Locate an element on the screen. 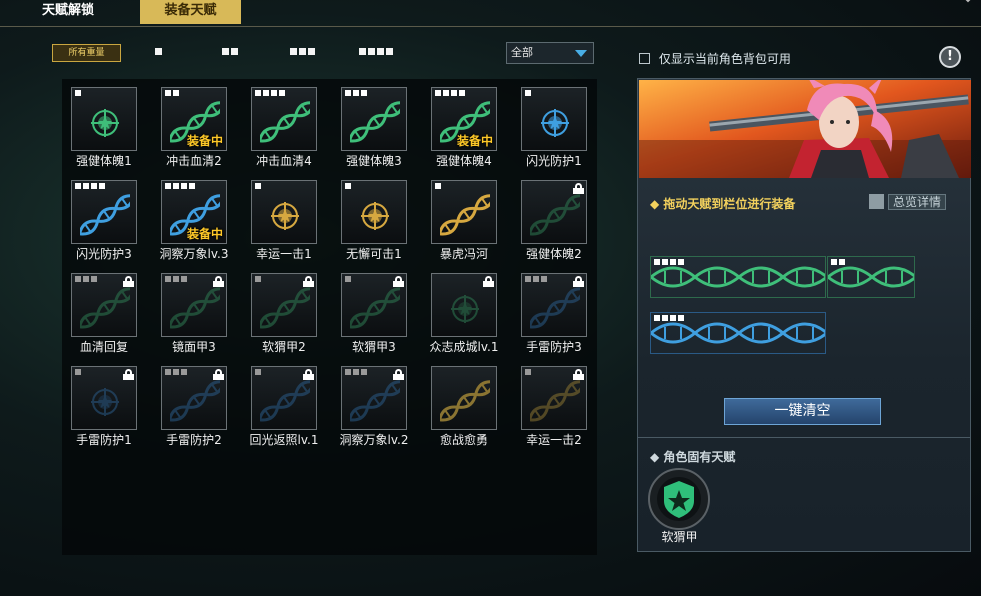 The width and height of the screenshot is (981, 596). tab-equip-talent: 装备天赋 is located at coordinates (190, 12).